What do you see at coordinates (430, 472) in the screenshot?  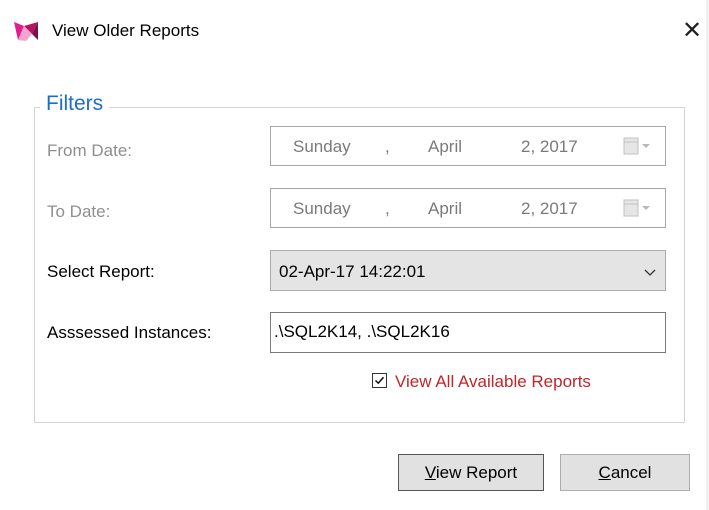 I see `view-report-mnemonic: V` at bounding box center [430, 472].